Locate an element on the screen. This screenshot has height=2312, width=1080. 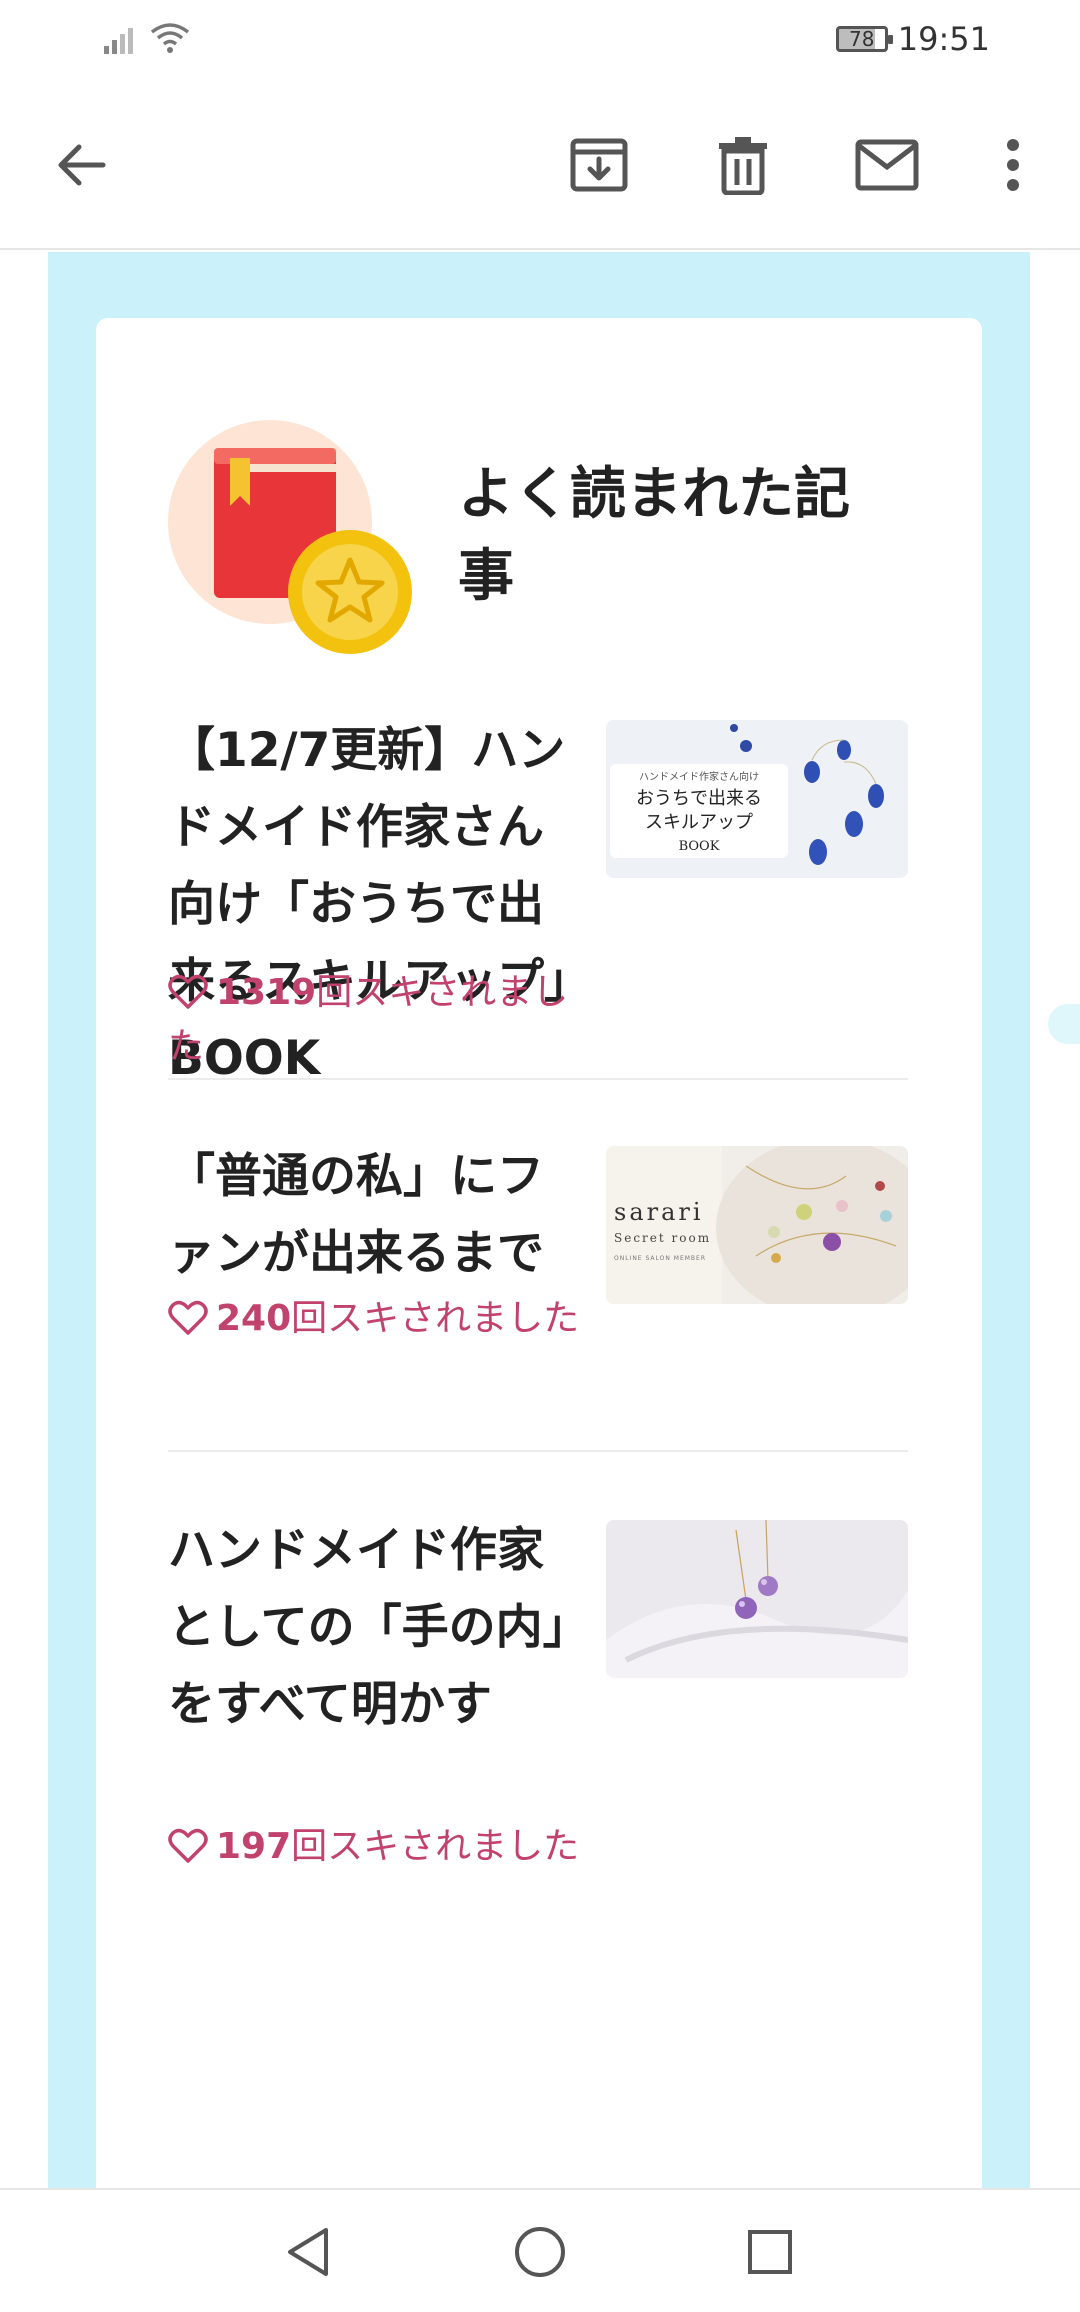
envelope-icon is located at coordinates (887, 165).